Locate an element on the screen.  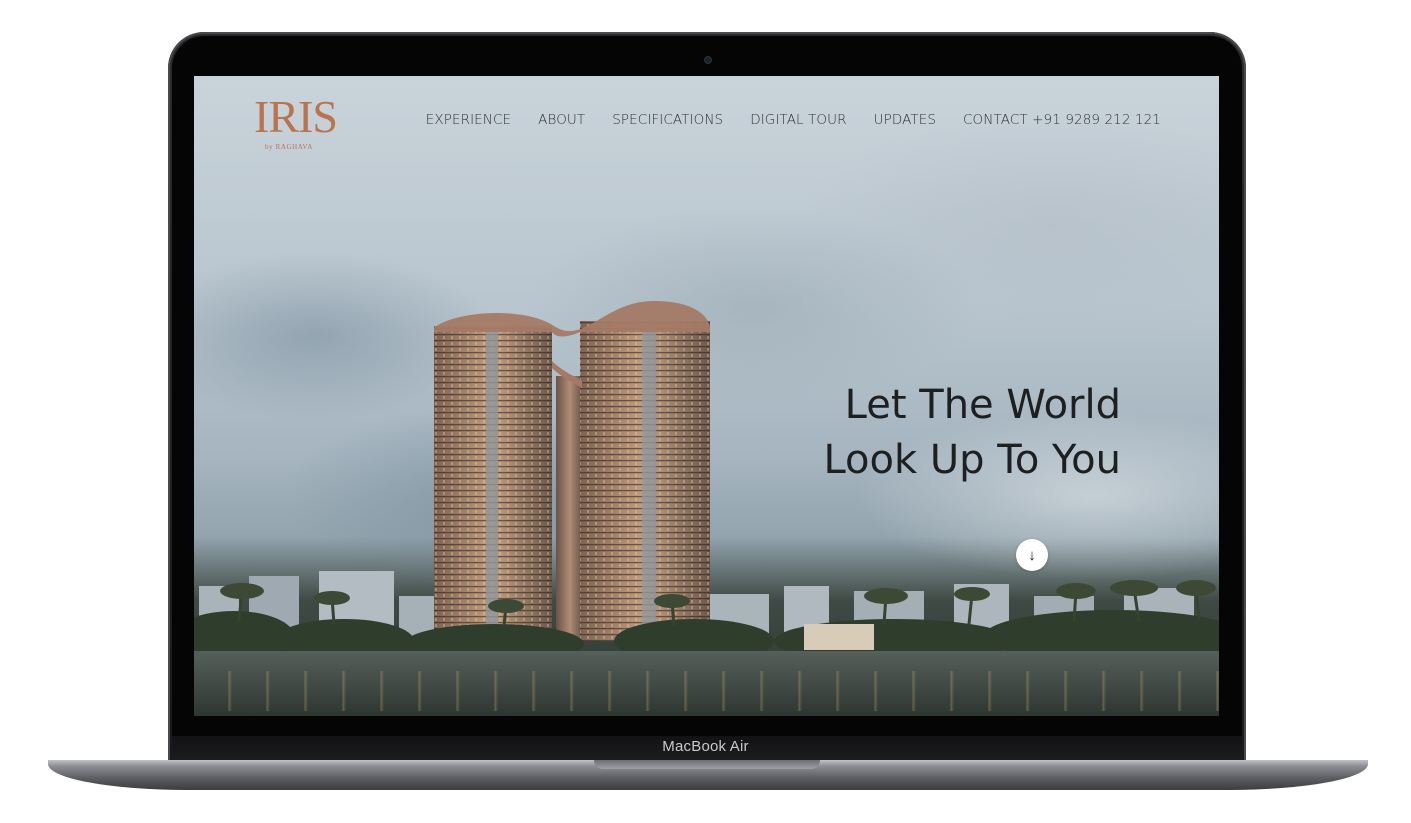
nav-updates: UPDATES is located at coordinates (905, 120).